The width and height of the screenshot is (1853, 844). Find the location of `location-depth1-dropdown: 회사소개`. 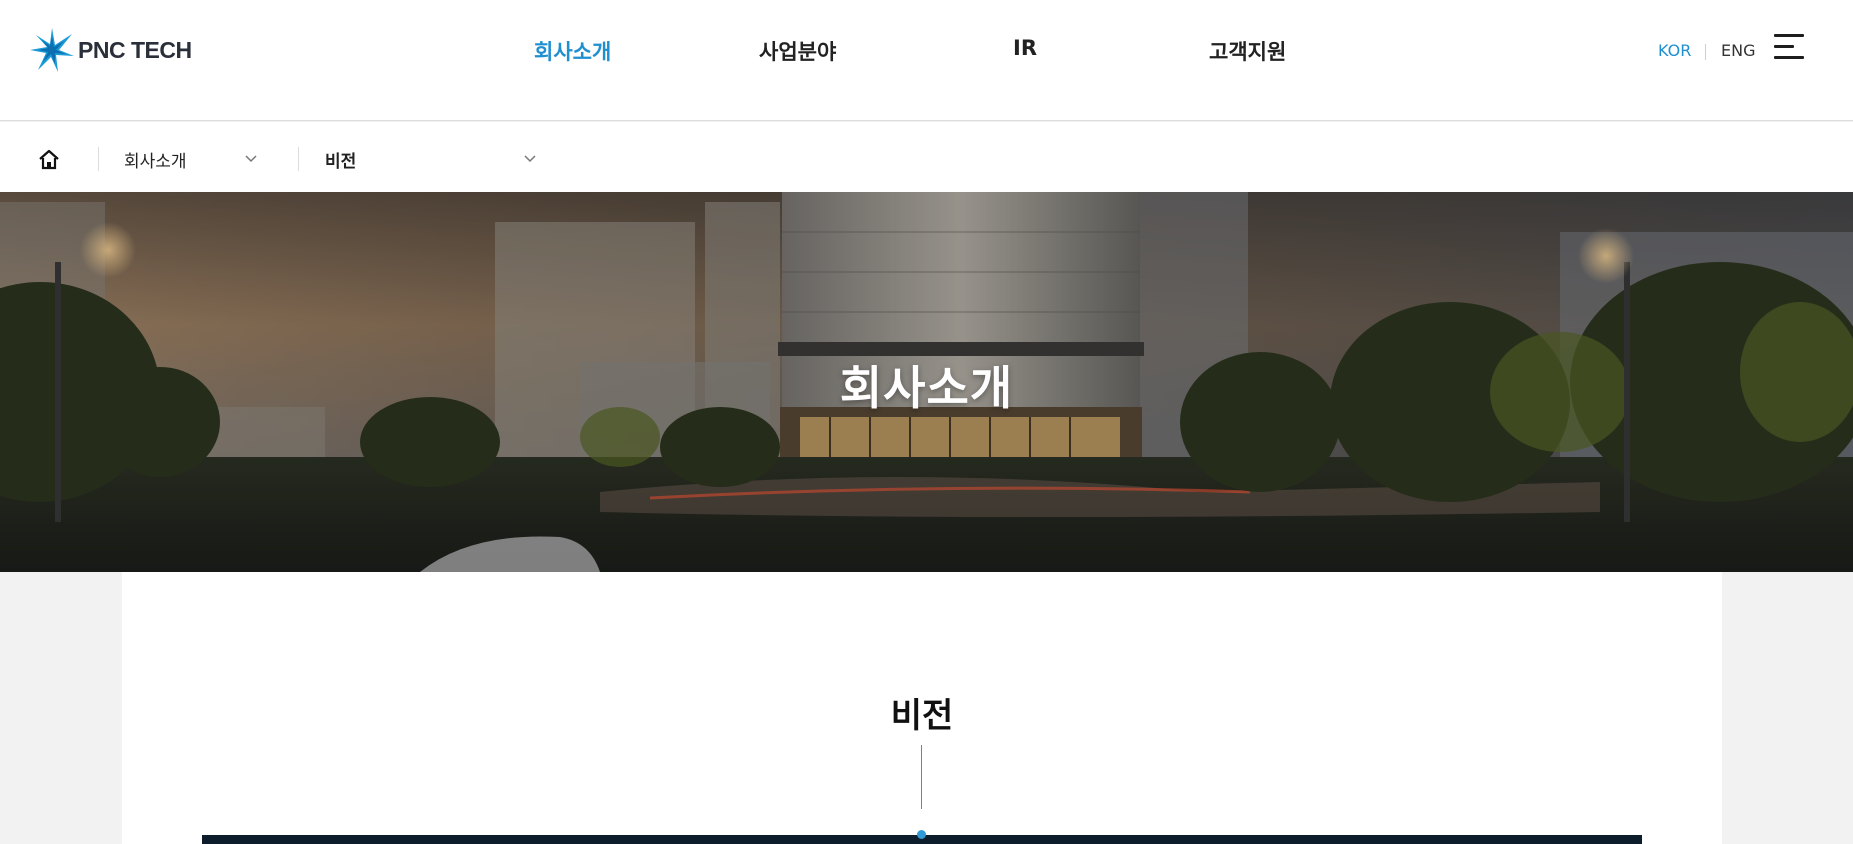

location-depth1-dropdown: 회사소개 is located at coordinates (194, 159).